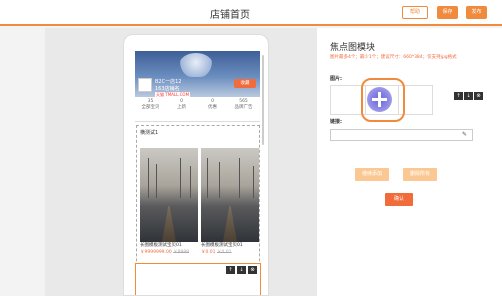 The width and height of the screenshot is (502, 296). I want to click on product-card: 长图模板测试宝贝01 ￥0.01 ￥0.01, so click(230, 201).